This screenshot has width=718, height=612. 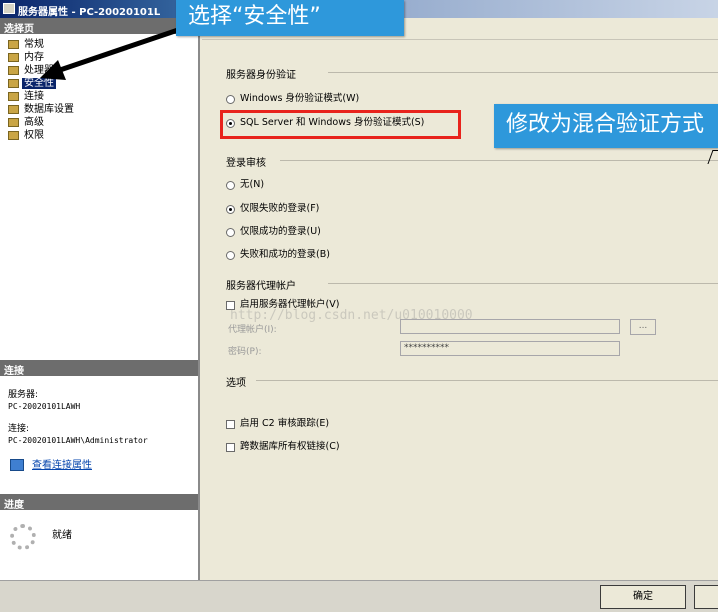 I want to click on callout-mixed-auth: 修改为混合验证方式, so click(x=606, y=126).